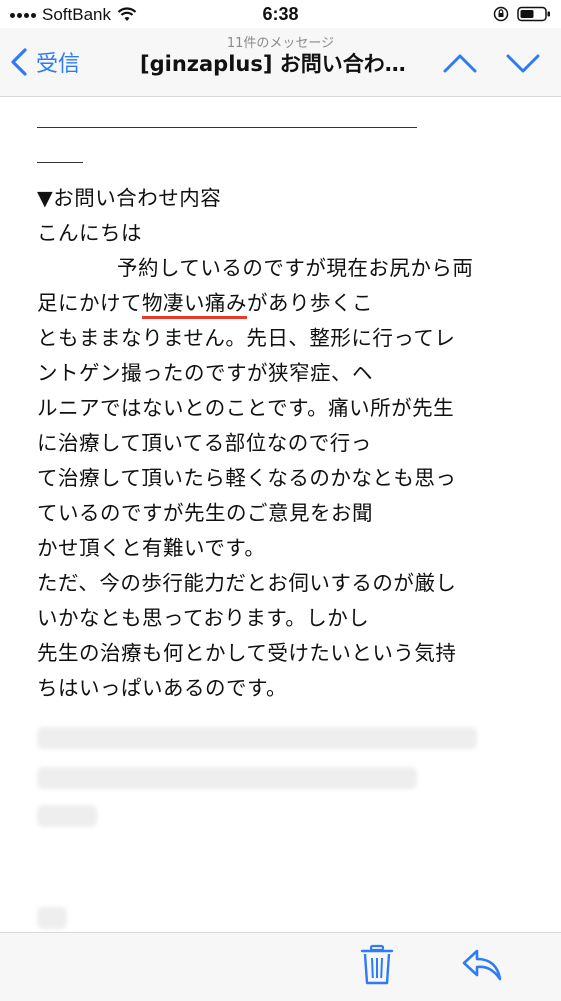  What do you see at coordinates (89, 303) in the screenshot?
I see `text-line-2-pre: 足にかけて` at bounding box center [89, 303].